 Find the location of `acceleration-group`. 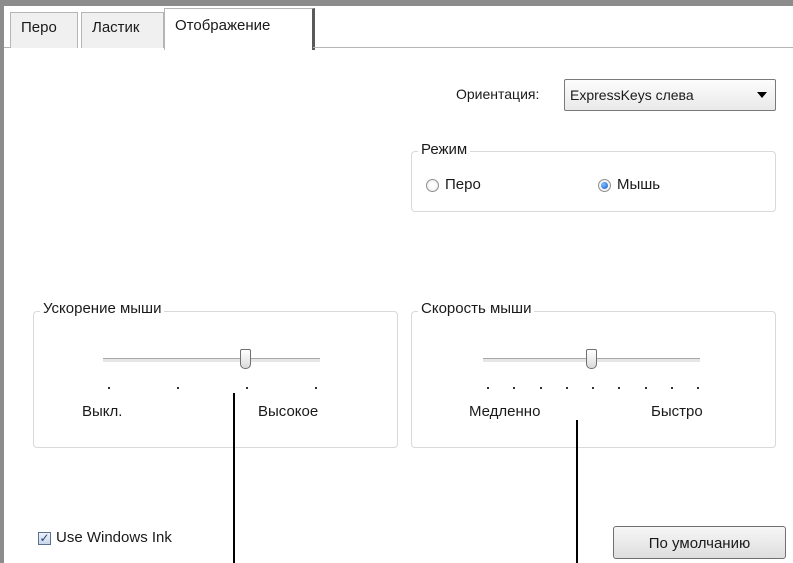

acceleration-group is located at coordinates (215, 379).